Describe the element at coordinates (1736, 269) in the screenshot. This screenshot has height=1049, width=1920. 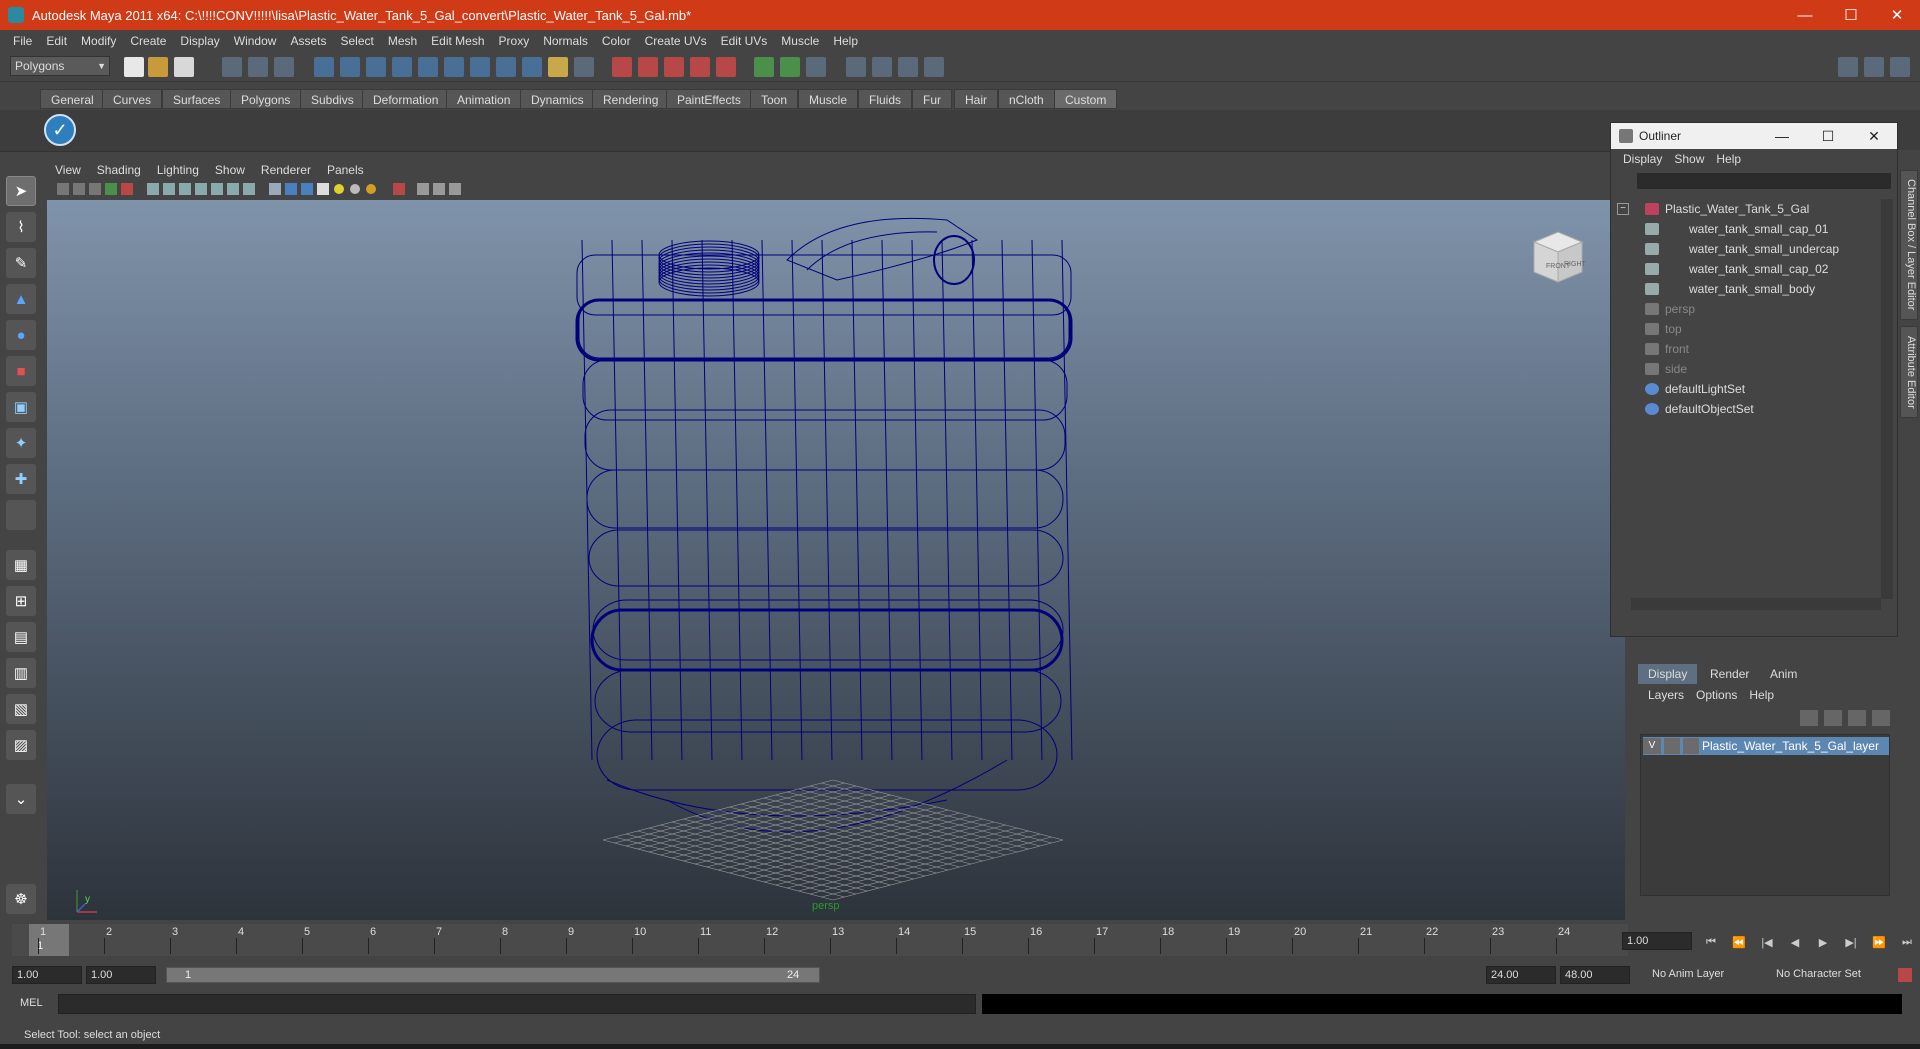
I see `outliner-item: water_tank_small_cap_02` at that location.